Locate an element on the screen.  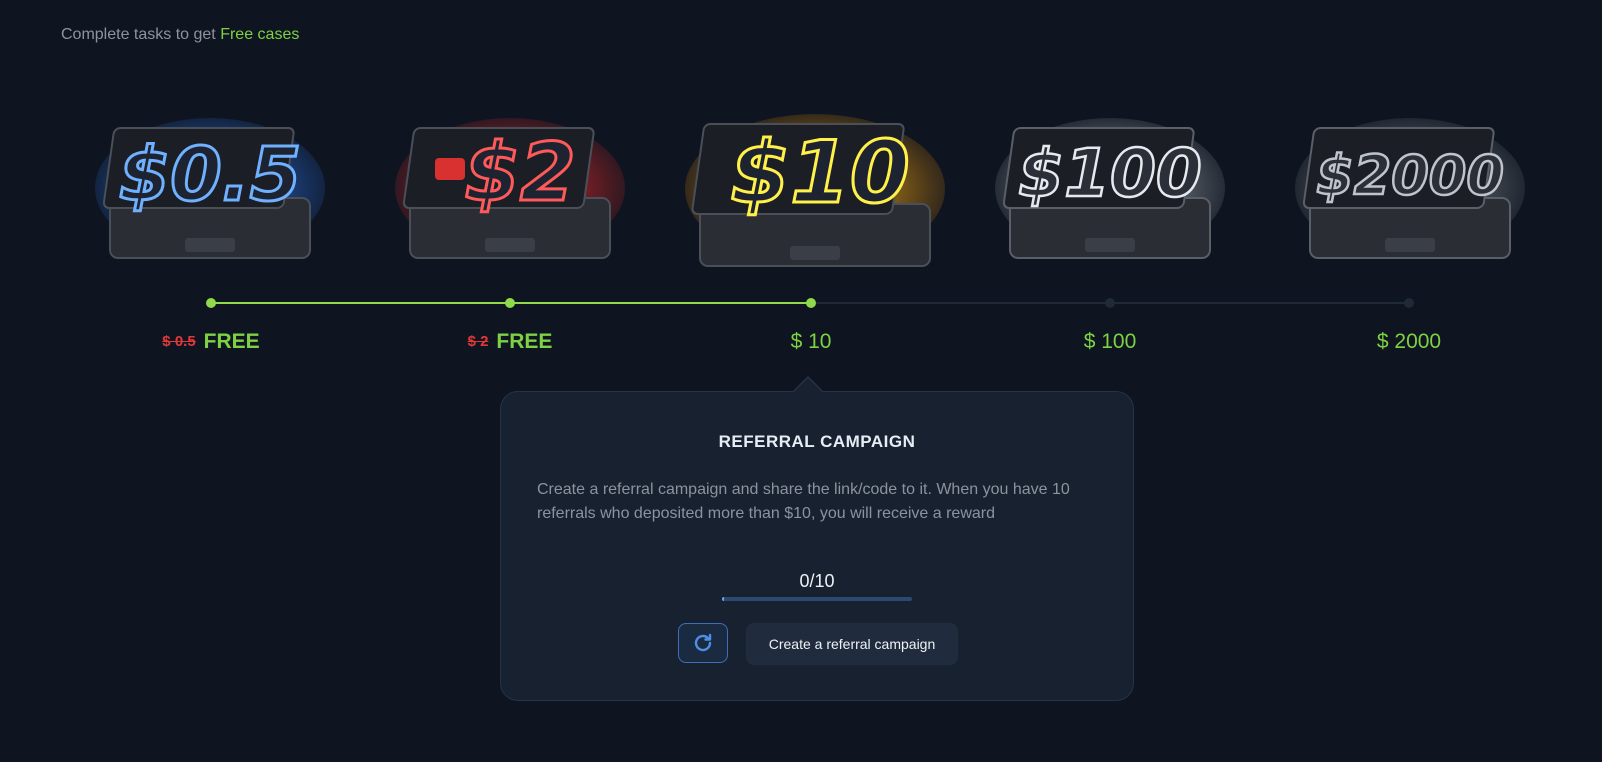
case-image-10: $10 is located at coordinates (815, 184).